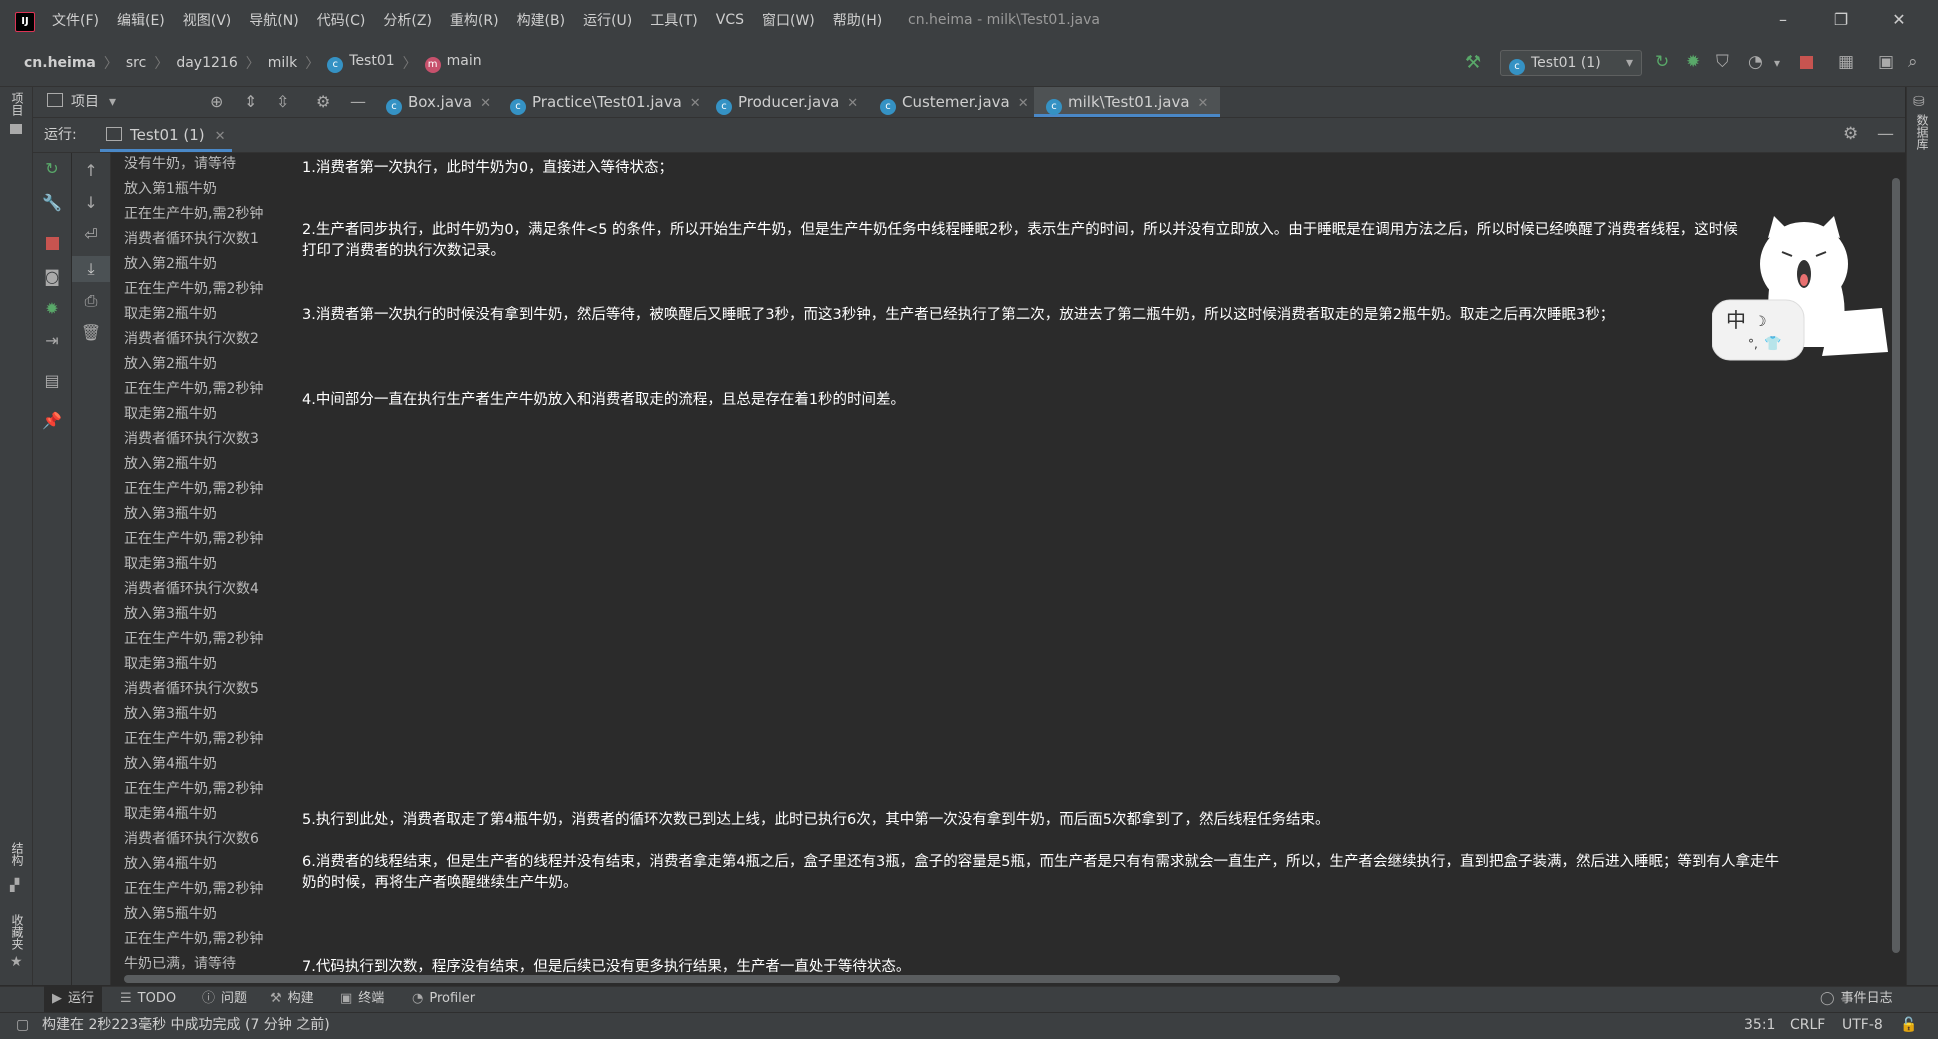  Describe the element at coordinates (194, 289) in the screenshot. I see `console-line: 正在生产牛奶,需2秒钟` at that location.